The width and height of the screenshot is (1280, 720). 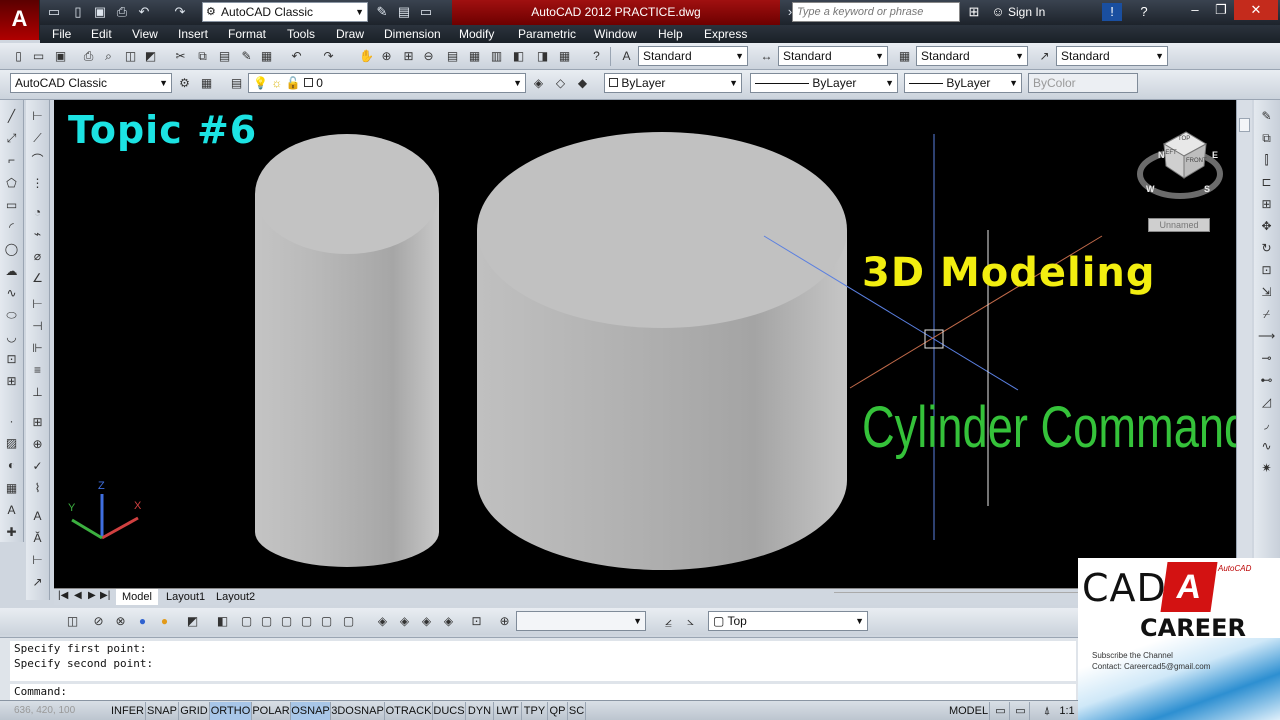 What do you see at coordinates (904, 56) in the screenshot?
I see `table-style-icon: ▦` at bounding box center [904, 56].